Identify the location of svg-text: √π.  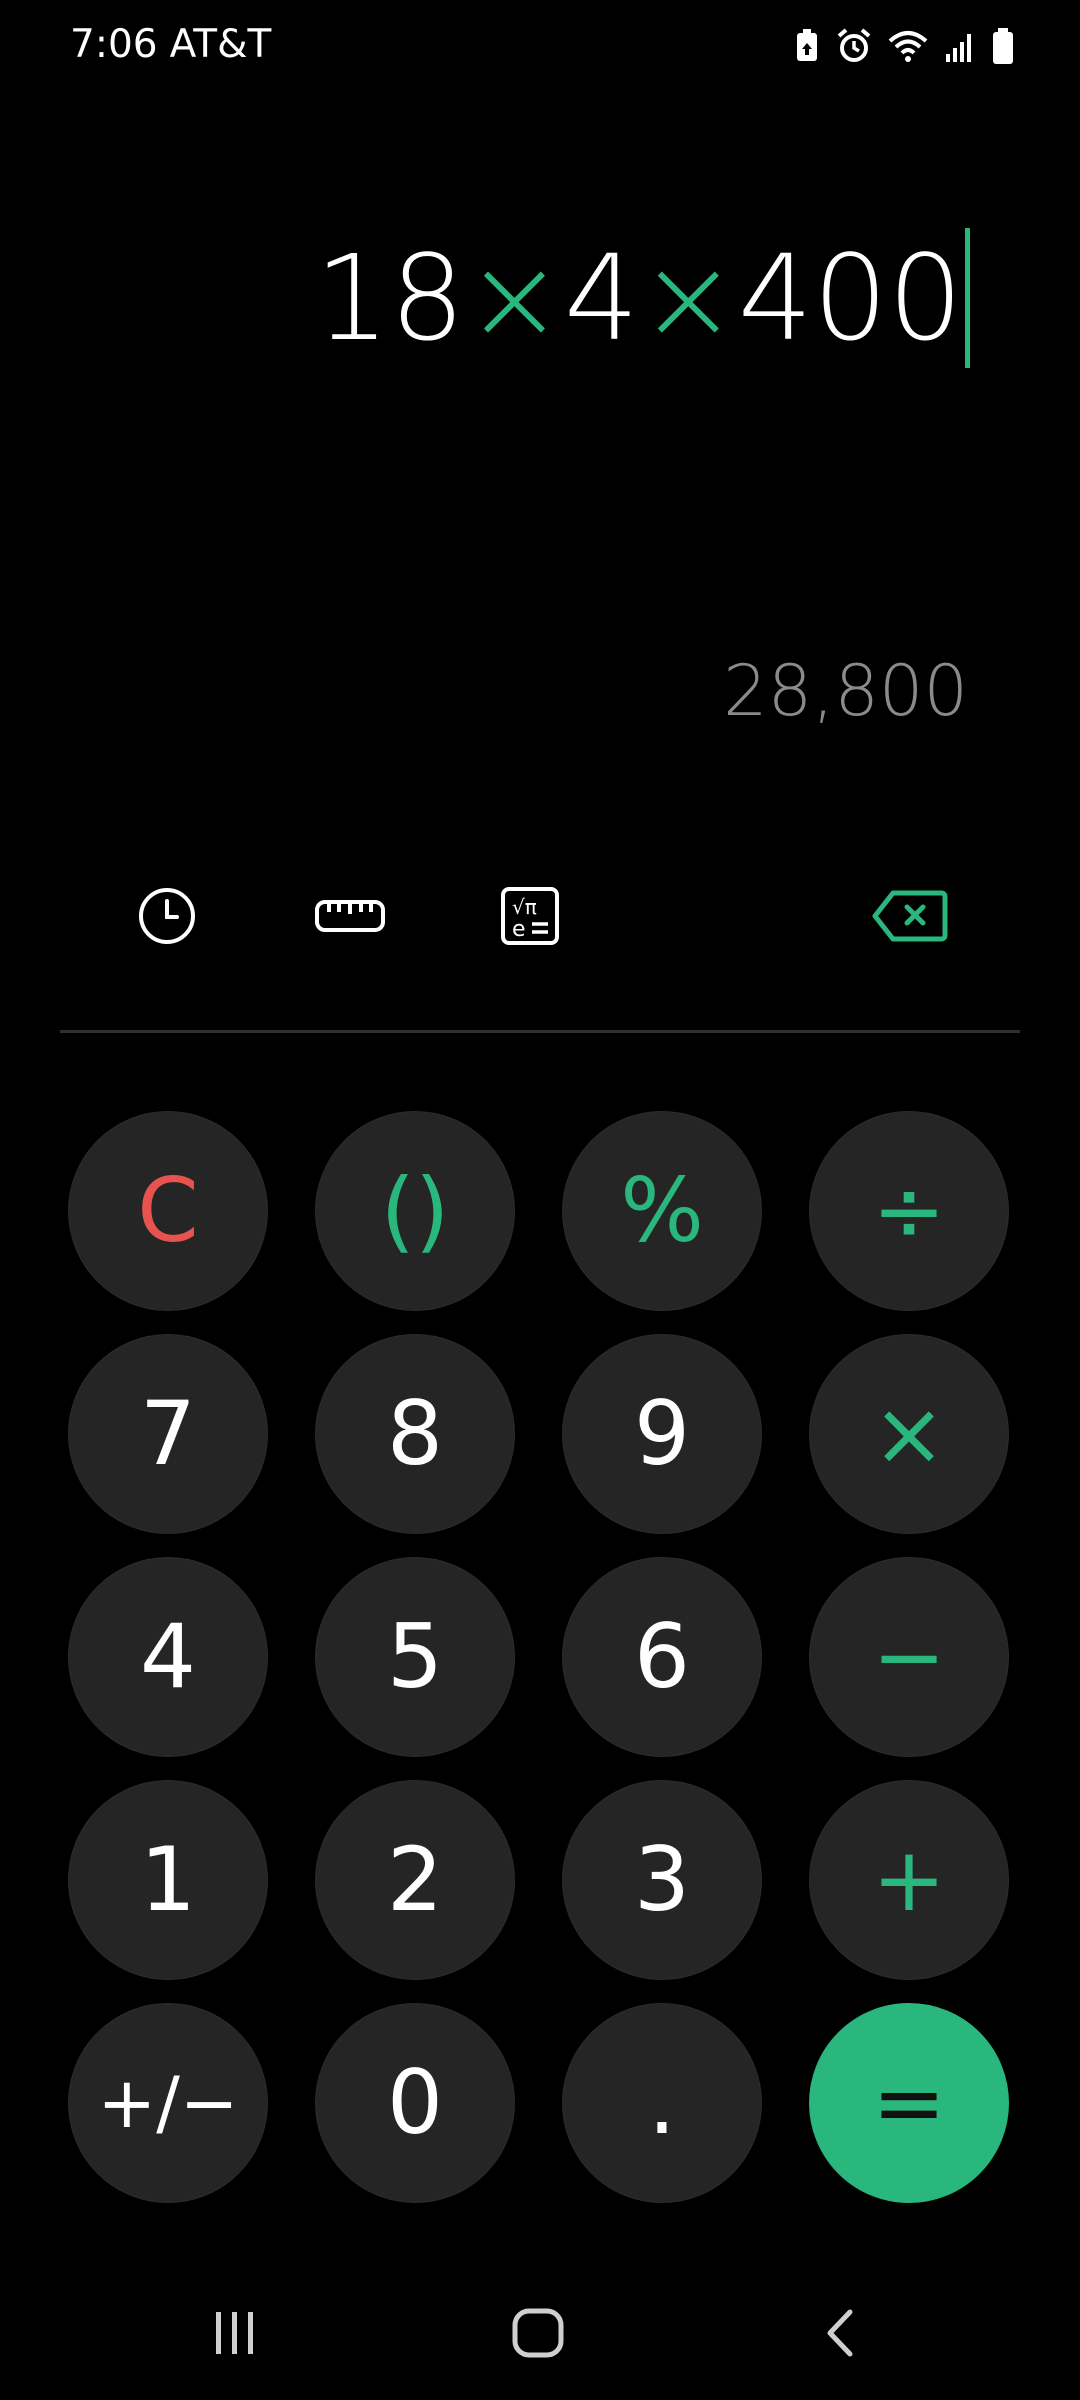
(524, 907).